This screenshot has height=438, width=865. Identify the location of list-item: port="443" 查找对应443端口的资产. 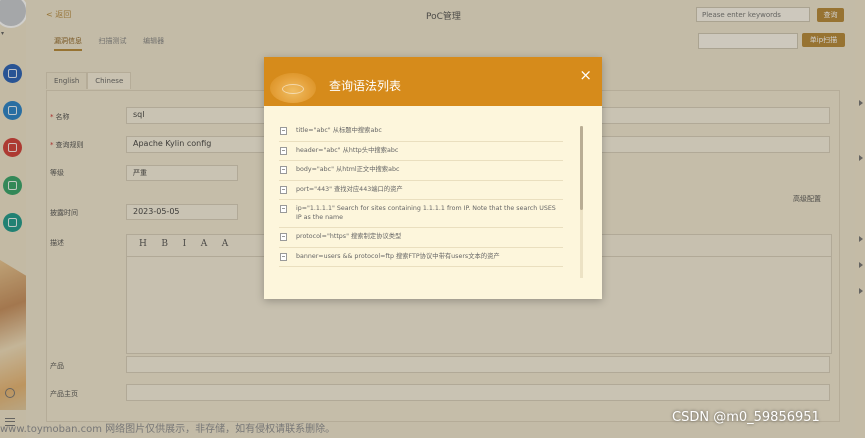
(421, 190).